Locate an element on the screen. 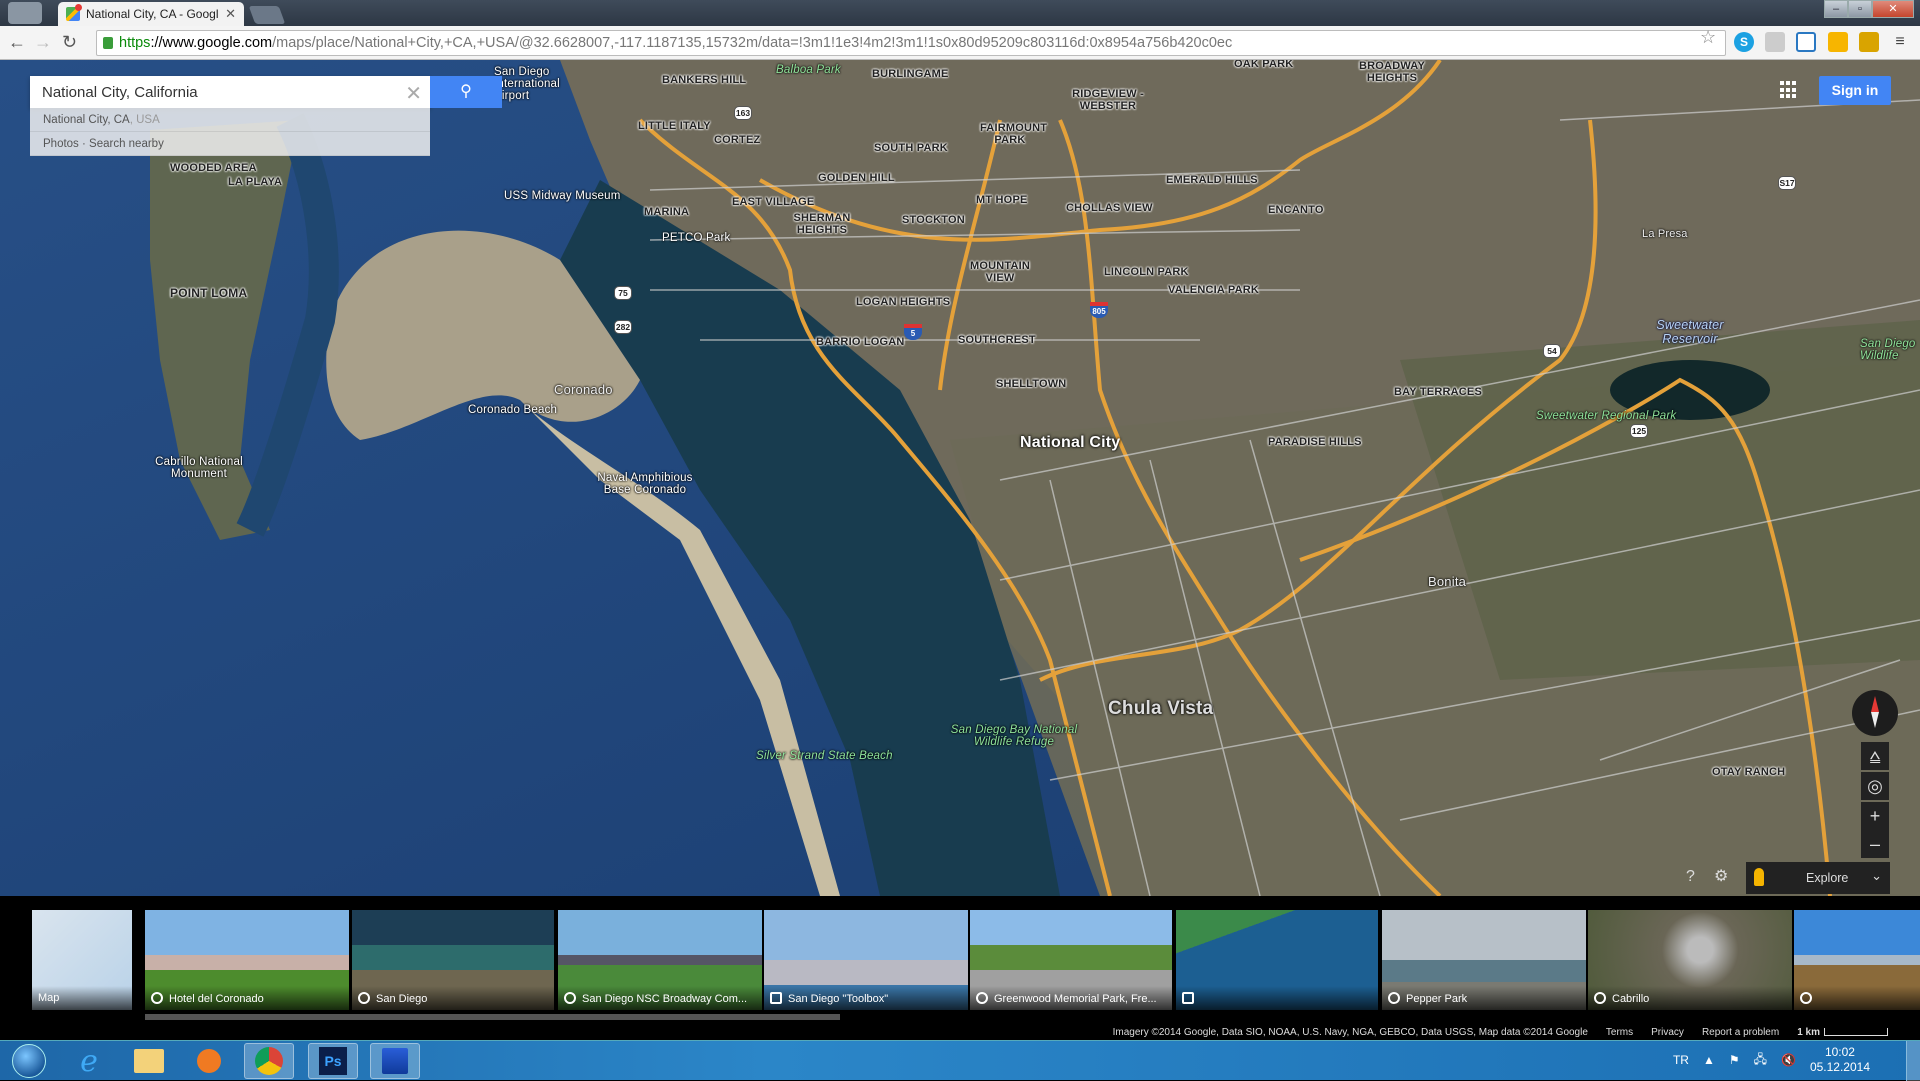 Image resolution: width=1920 pixels, height=1081 pixels. show-hidden-icons: ▲ is located at coordinates (1709, 1060).